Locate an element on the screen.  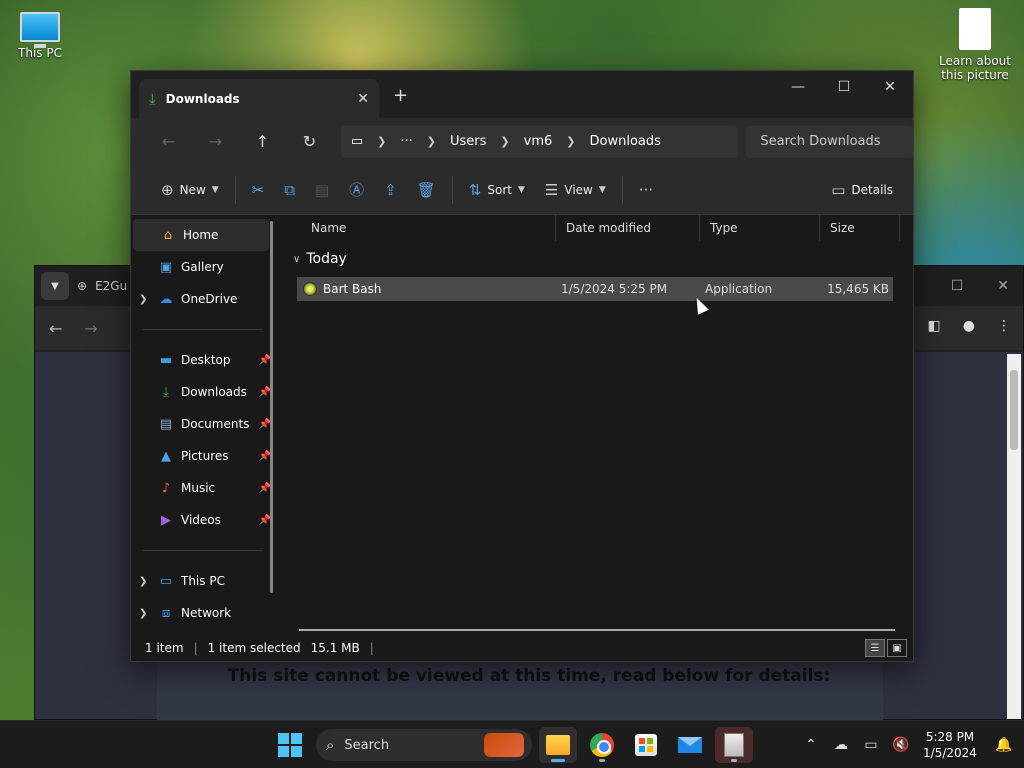
paste-icon: ▤ is located at coordinates (322, 189).